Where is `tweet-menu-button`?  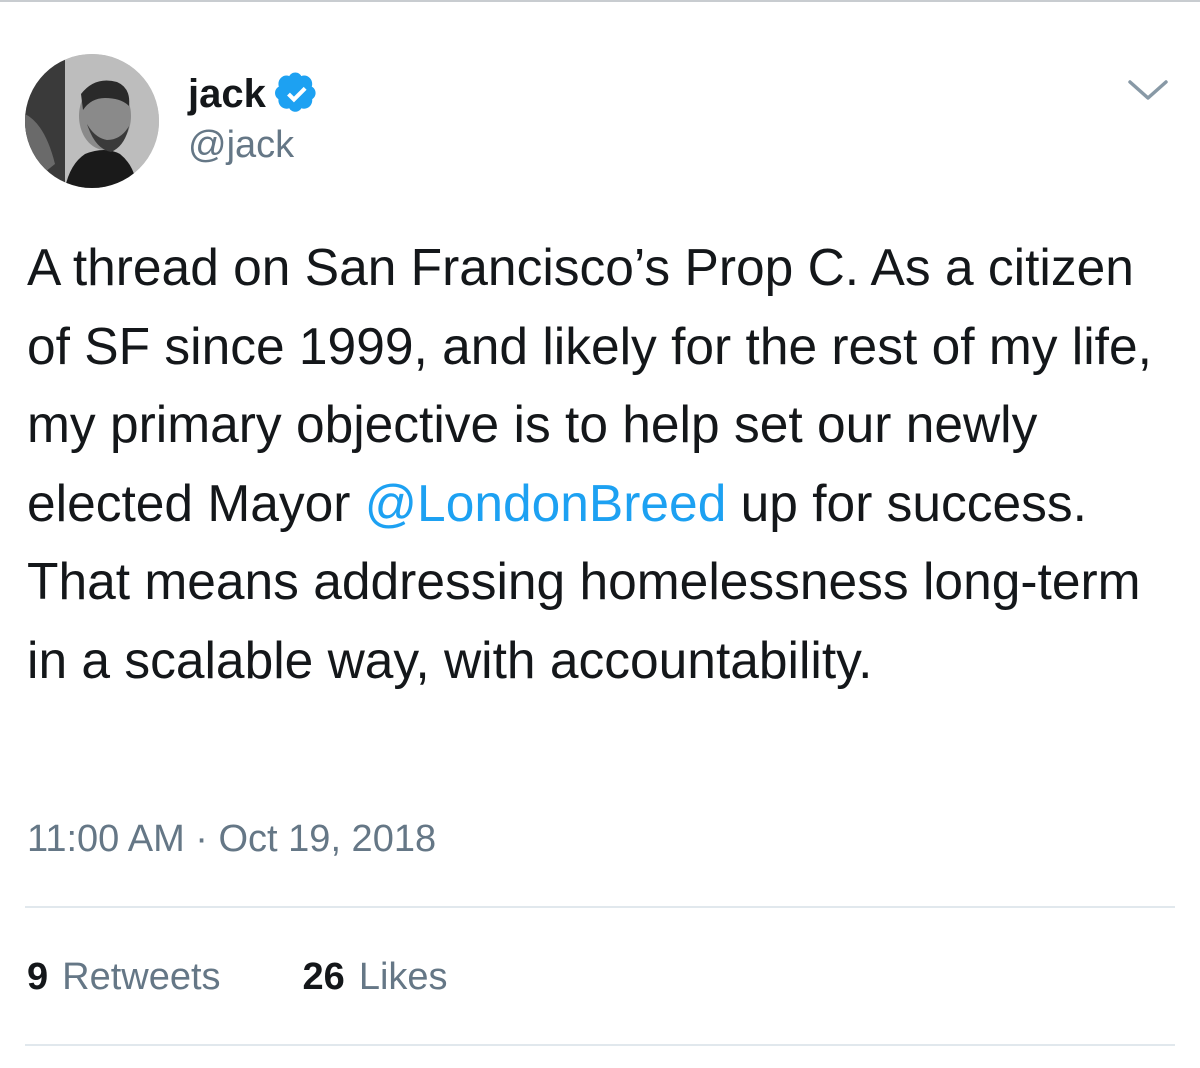 tweet-menu-button is located at coordinates (1148, 90).